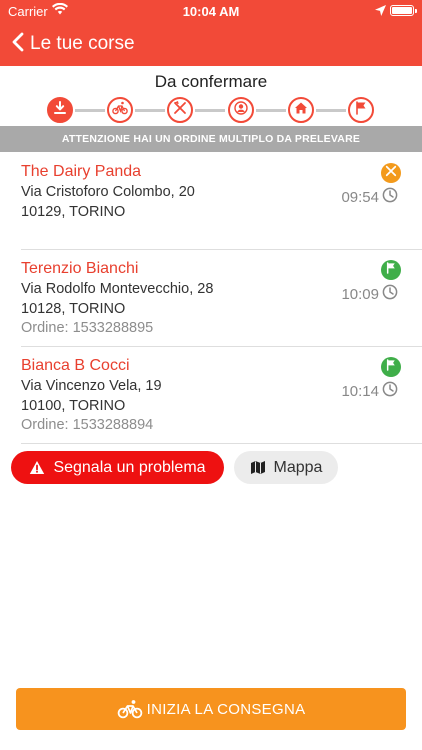 The image size is (422, 750). I want to click on map-button: Mappa, so click(286, 467).